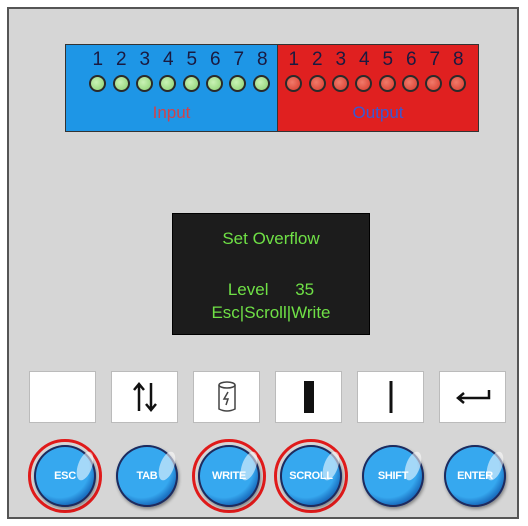 Image resolution: width=528 pixels, height=526 pixels. Describe the element at coordinates (98, 59) in the screenshot. I see `input-number: 1` at that location.